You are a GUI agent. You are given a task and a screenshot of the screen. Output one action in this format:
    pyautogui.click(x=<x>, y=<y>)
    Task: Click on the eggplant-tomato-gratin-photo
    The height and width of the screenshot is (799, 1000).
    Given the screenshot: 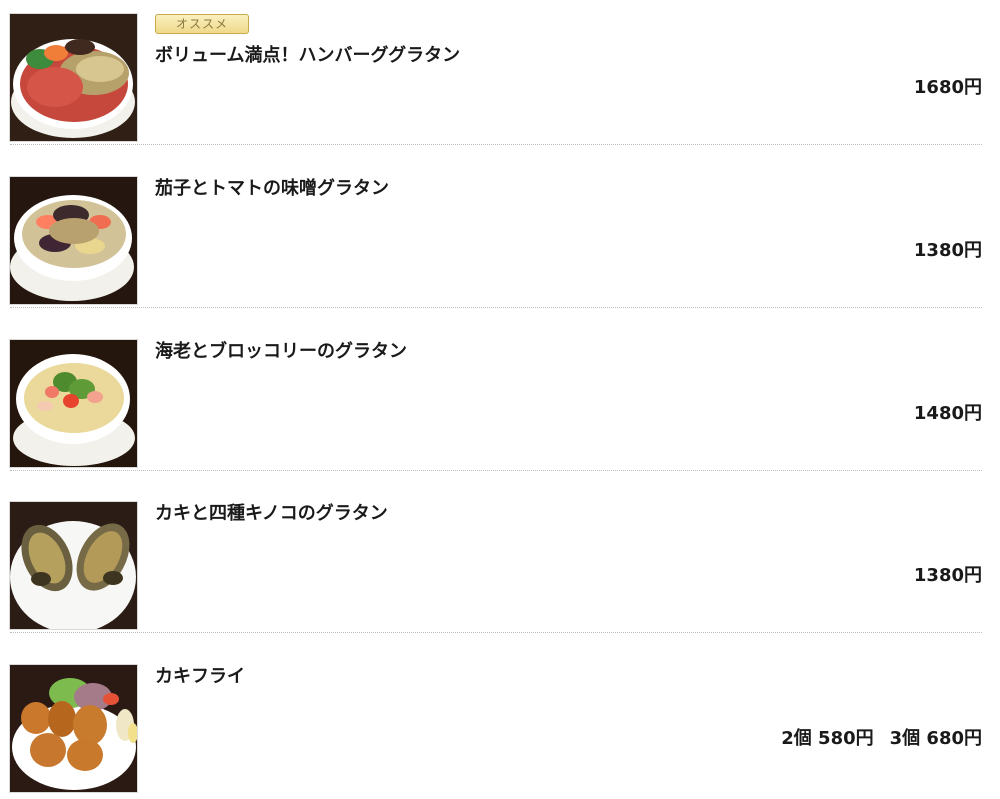 What is the action you would take?
    pyautogui.click(x=73, y=240)
    